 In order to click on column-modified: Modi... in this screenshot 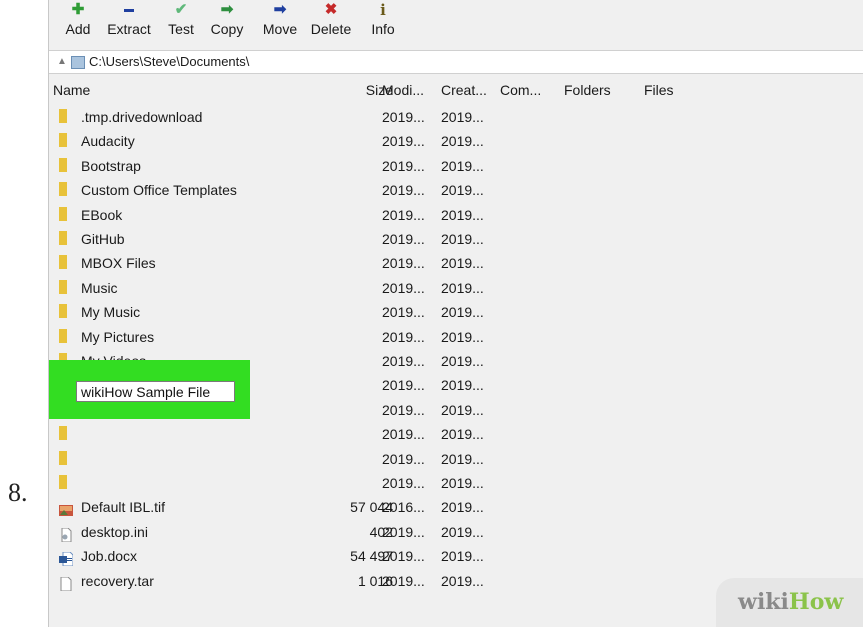, I will do `click(403, 90)`.